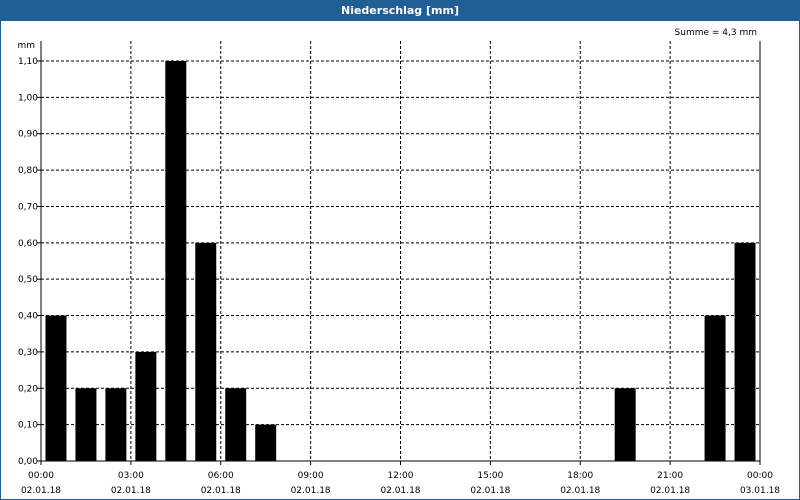 Image resolution: width=800 pixels, height=500 pixels. I want to click on y-tick-label: 0,00, so click(28, 462).